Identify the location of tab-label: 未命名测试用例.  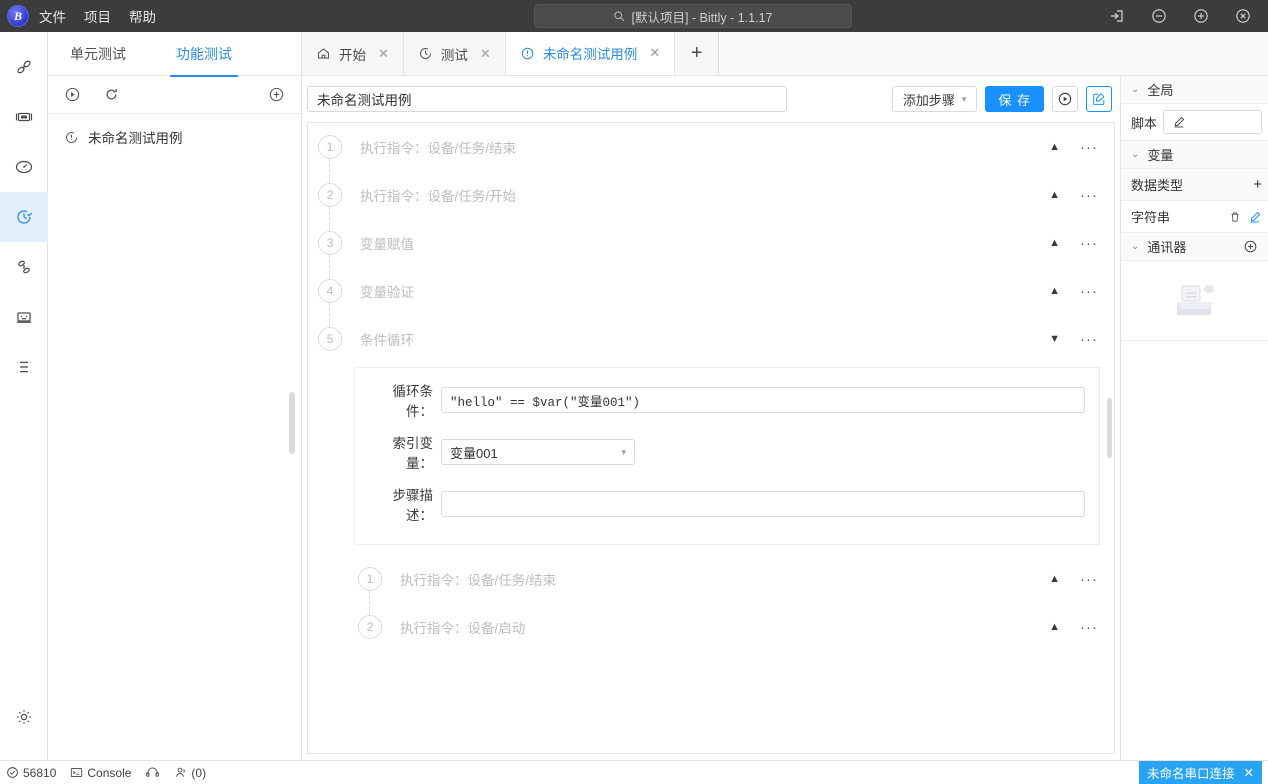
(590, 54).